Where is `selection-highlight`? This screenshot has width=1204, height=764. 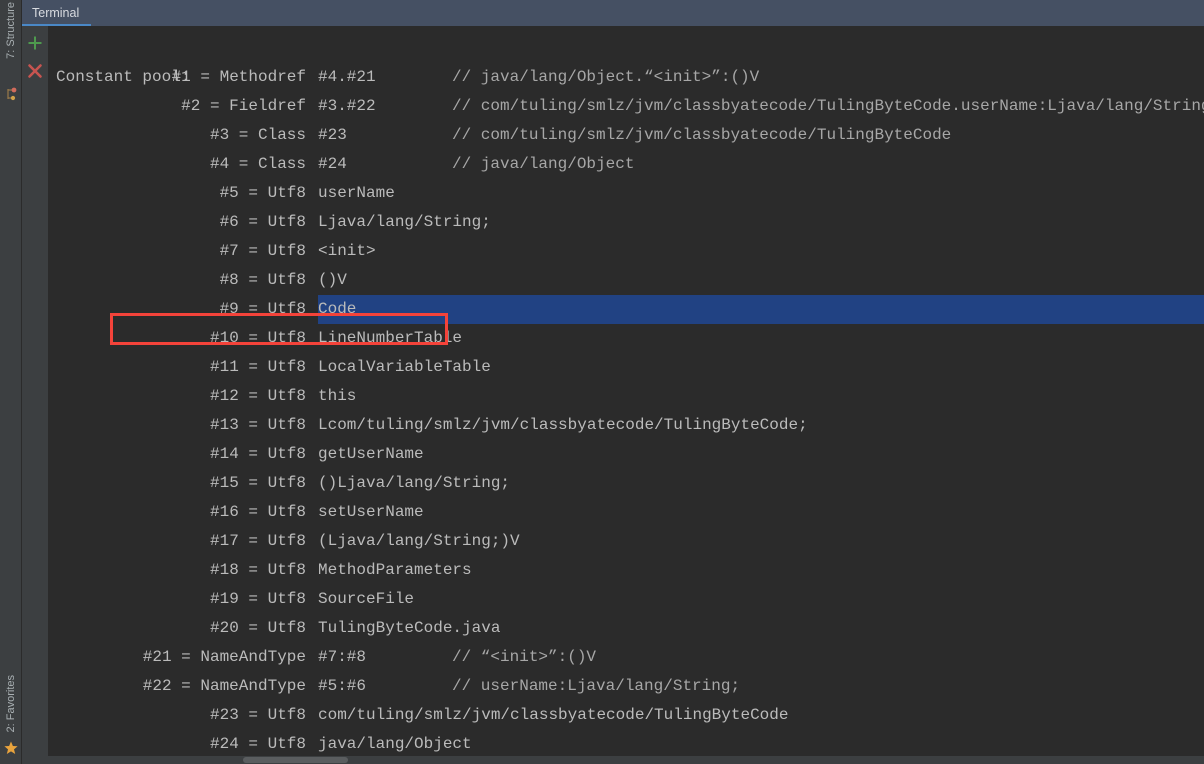
selection-highlight is located at coordinates (761, 309).